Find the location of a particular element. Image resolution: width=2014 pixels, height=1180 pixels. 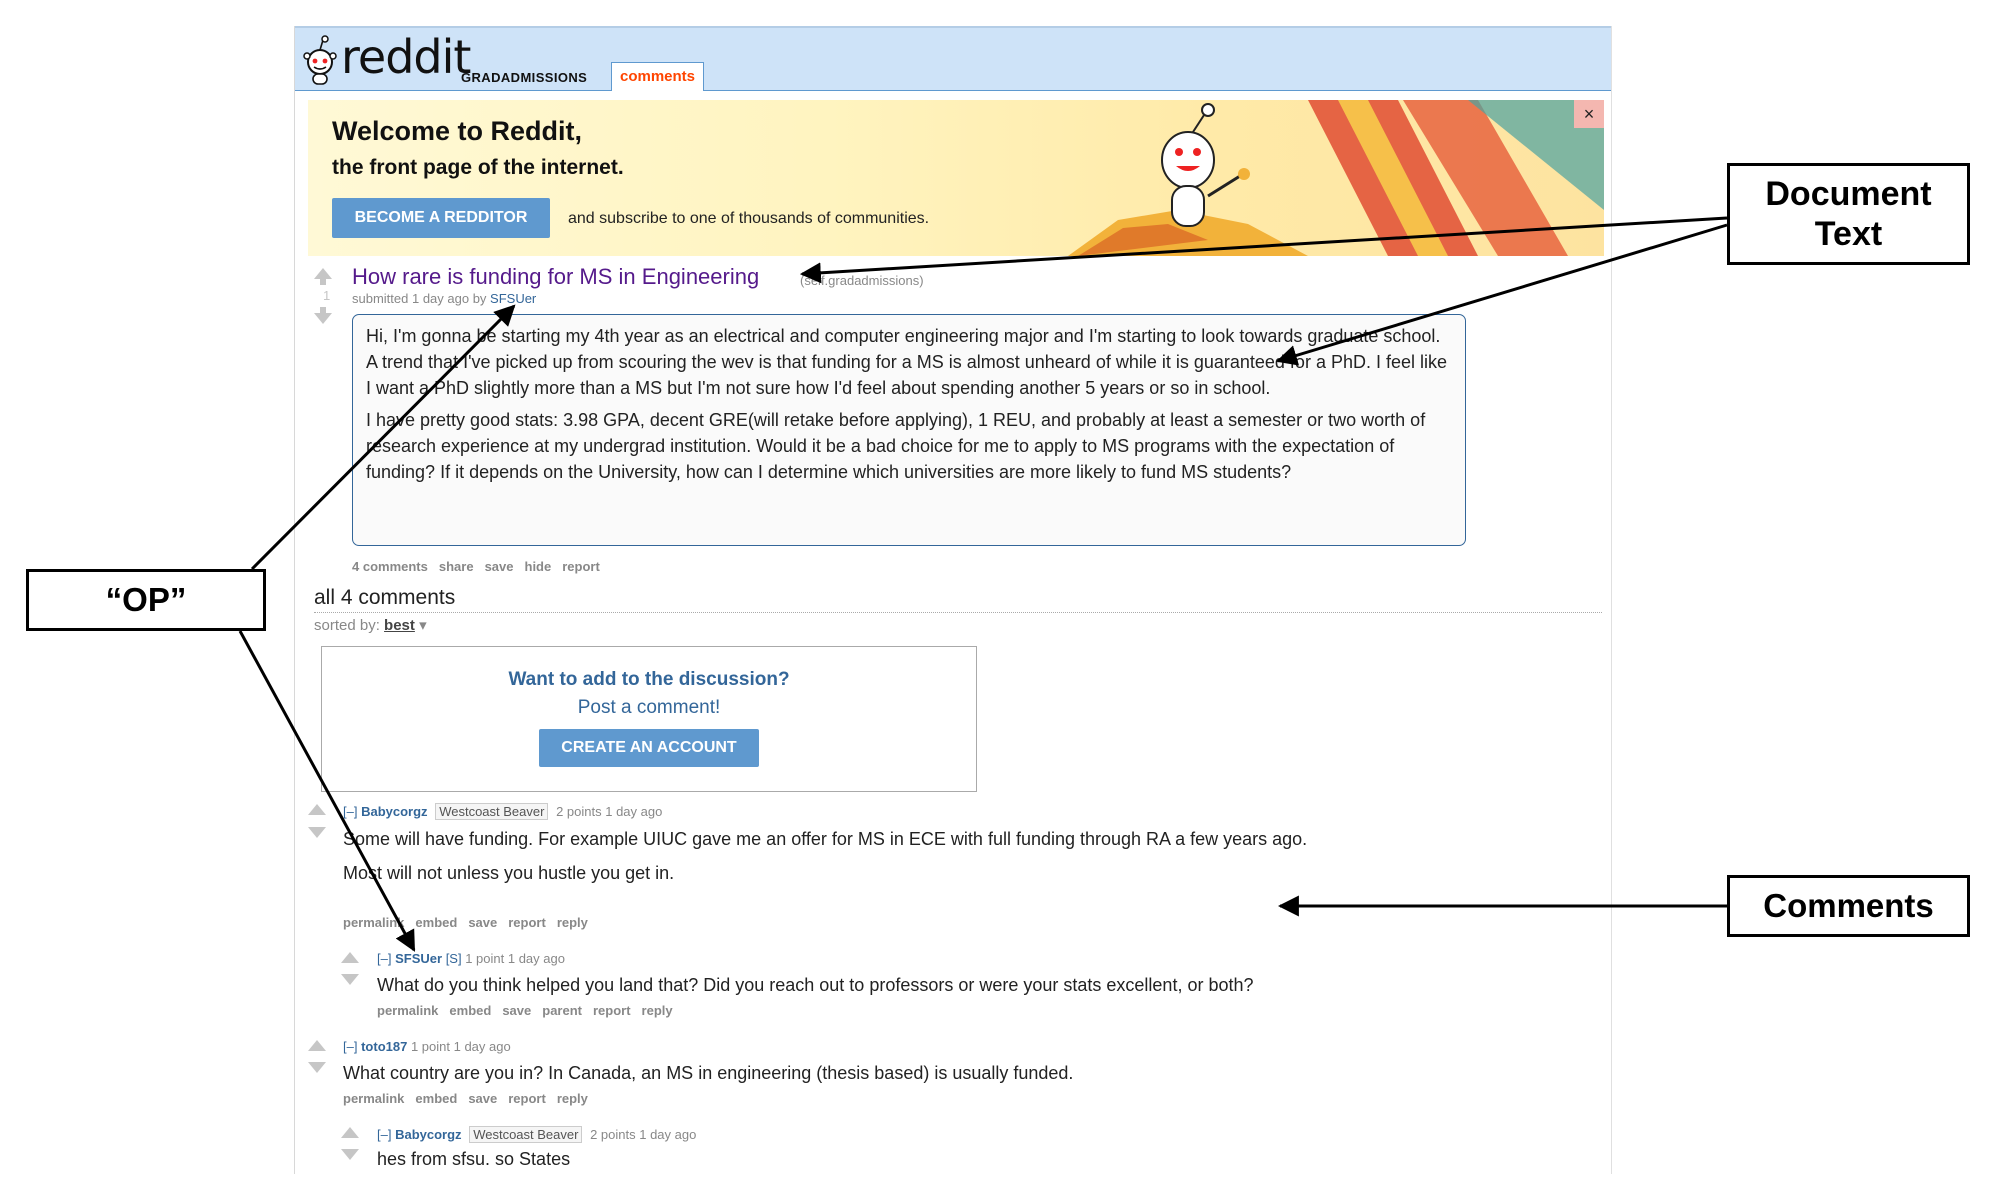

arrow-to-selftext is located at coordinates (1501, 294).